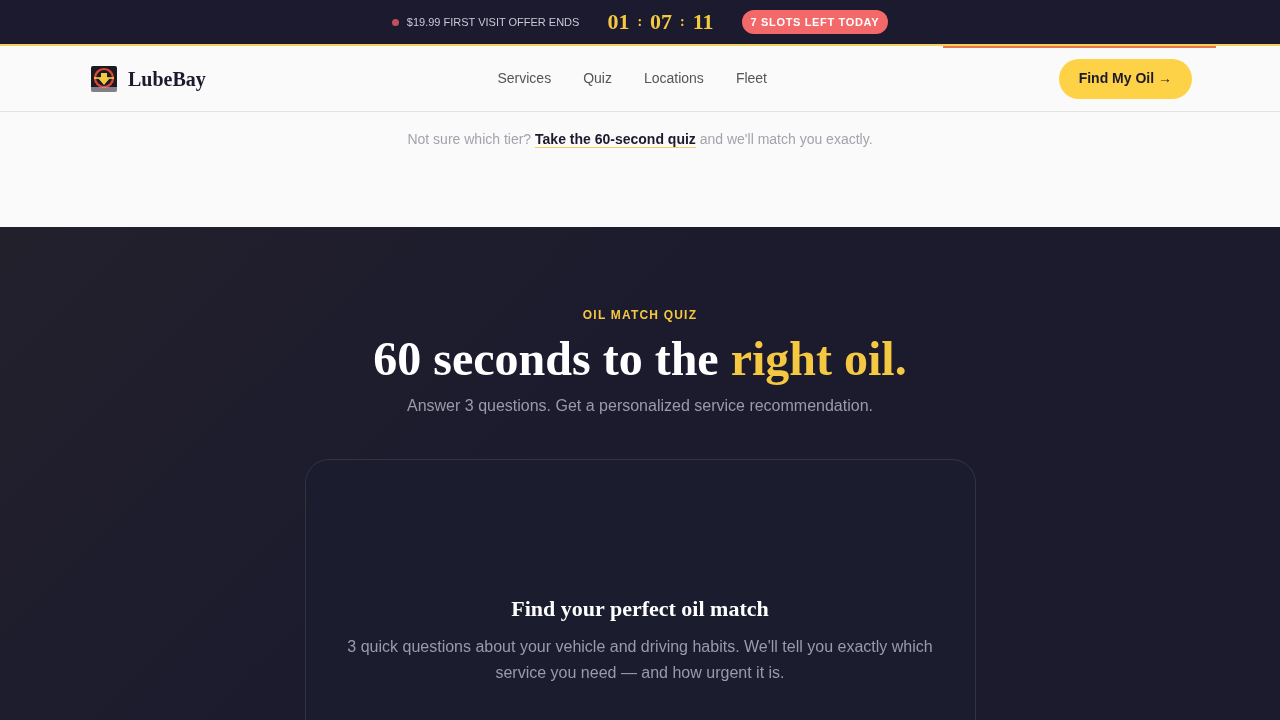  Describe the element at coordinates (615, 139) in the screenshot. I see `quiz-link: Take the 60-second quiz` at that location.